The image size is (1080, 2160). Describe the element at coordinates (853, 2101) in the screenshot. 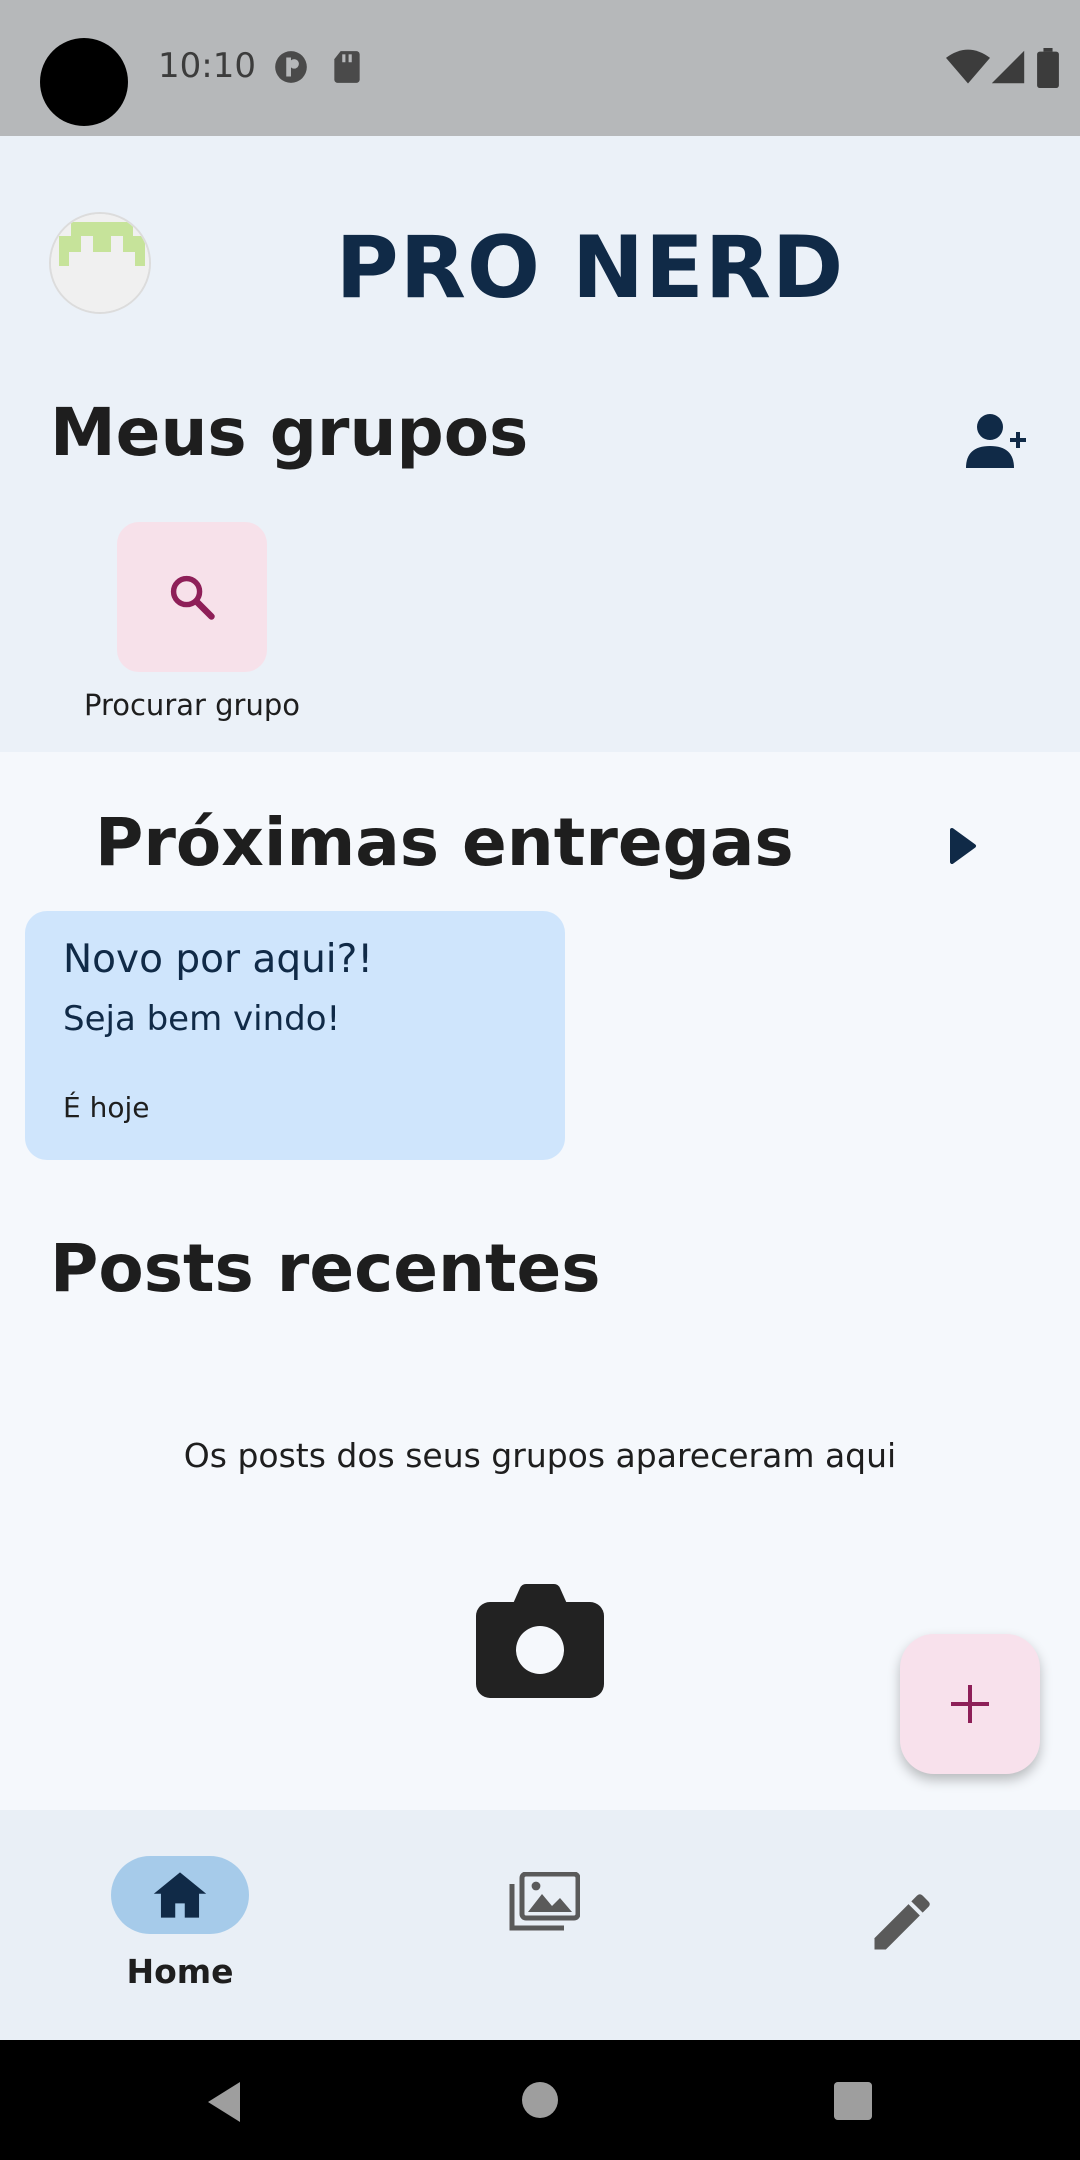

I see `recents-icon` at that location.